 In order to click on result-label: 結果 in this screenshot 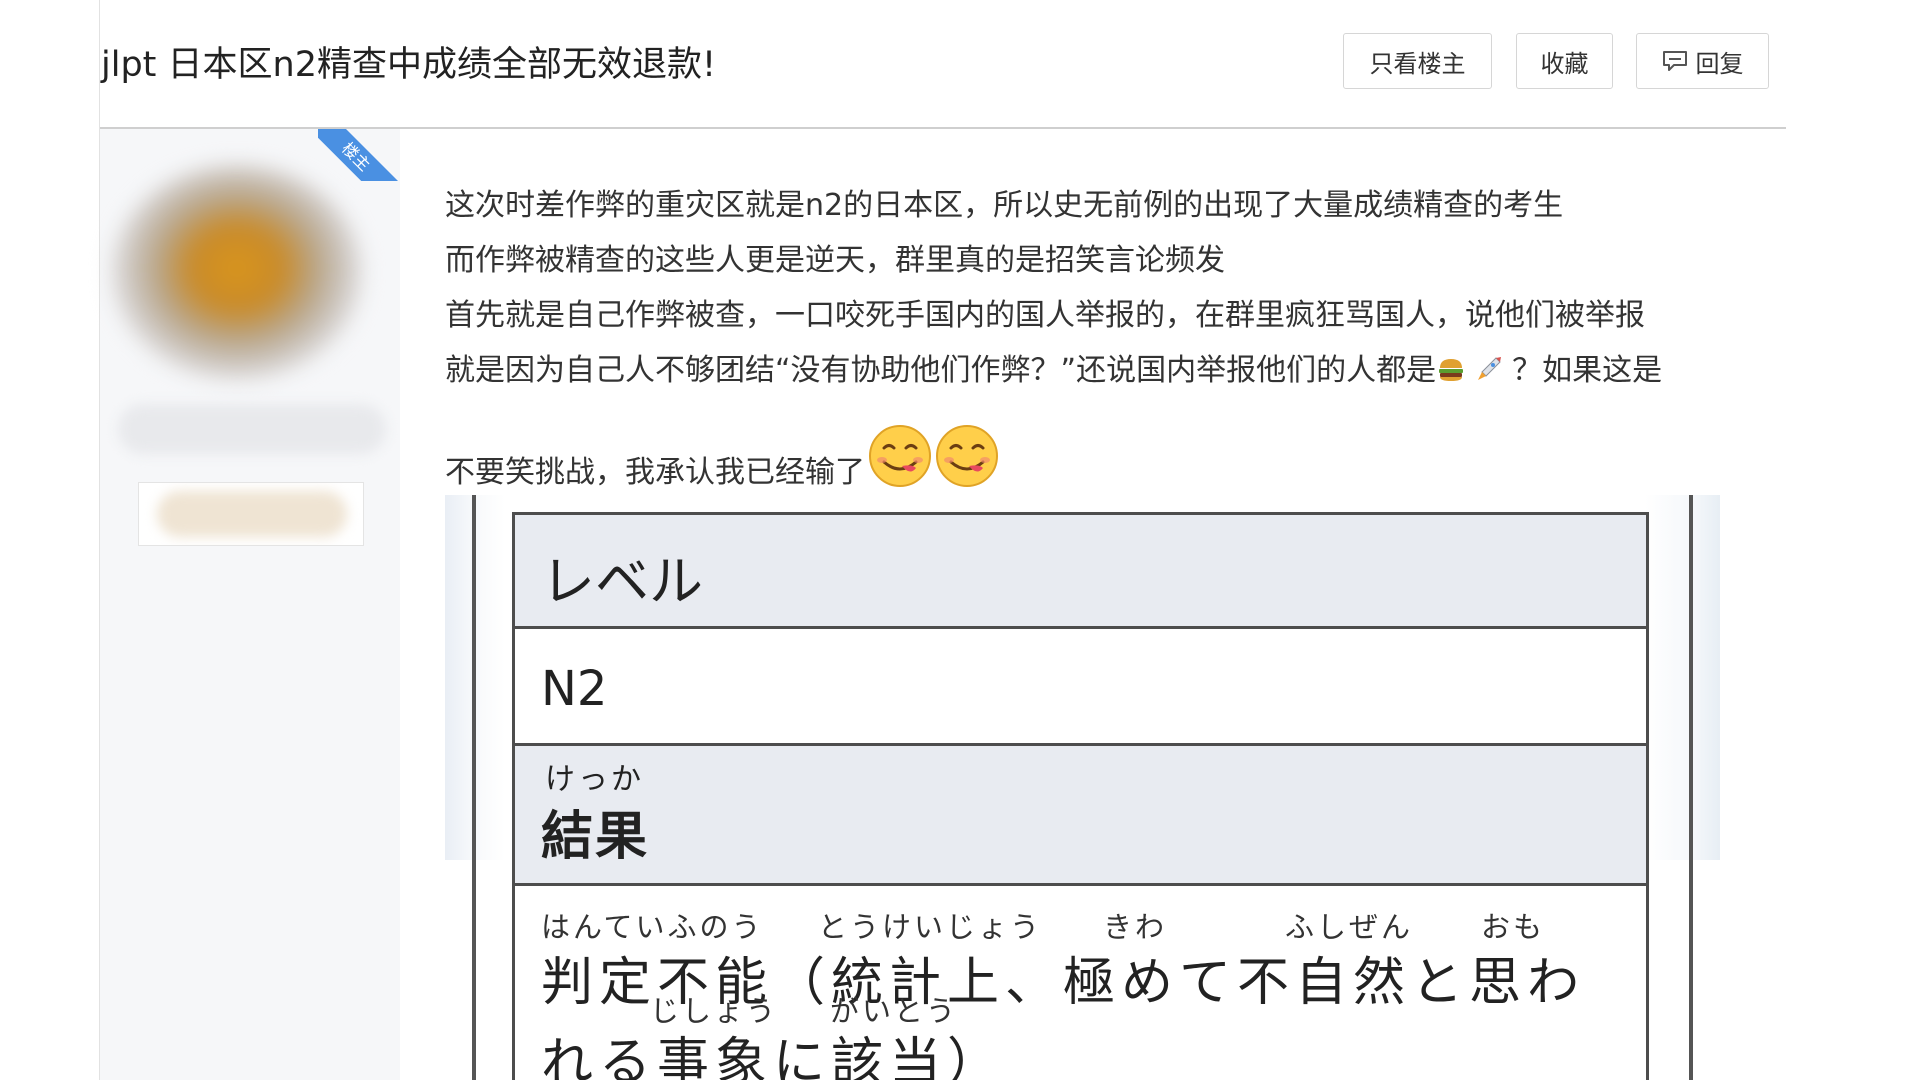, I will do `click(595, 837)`.